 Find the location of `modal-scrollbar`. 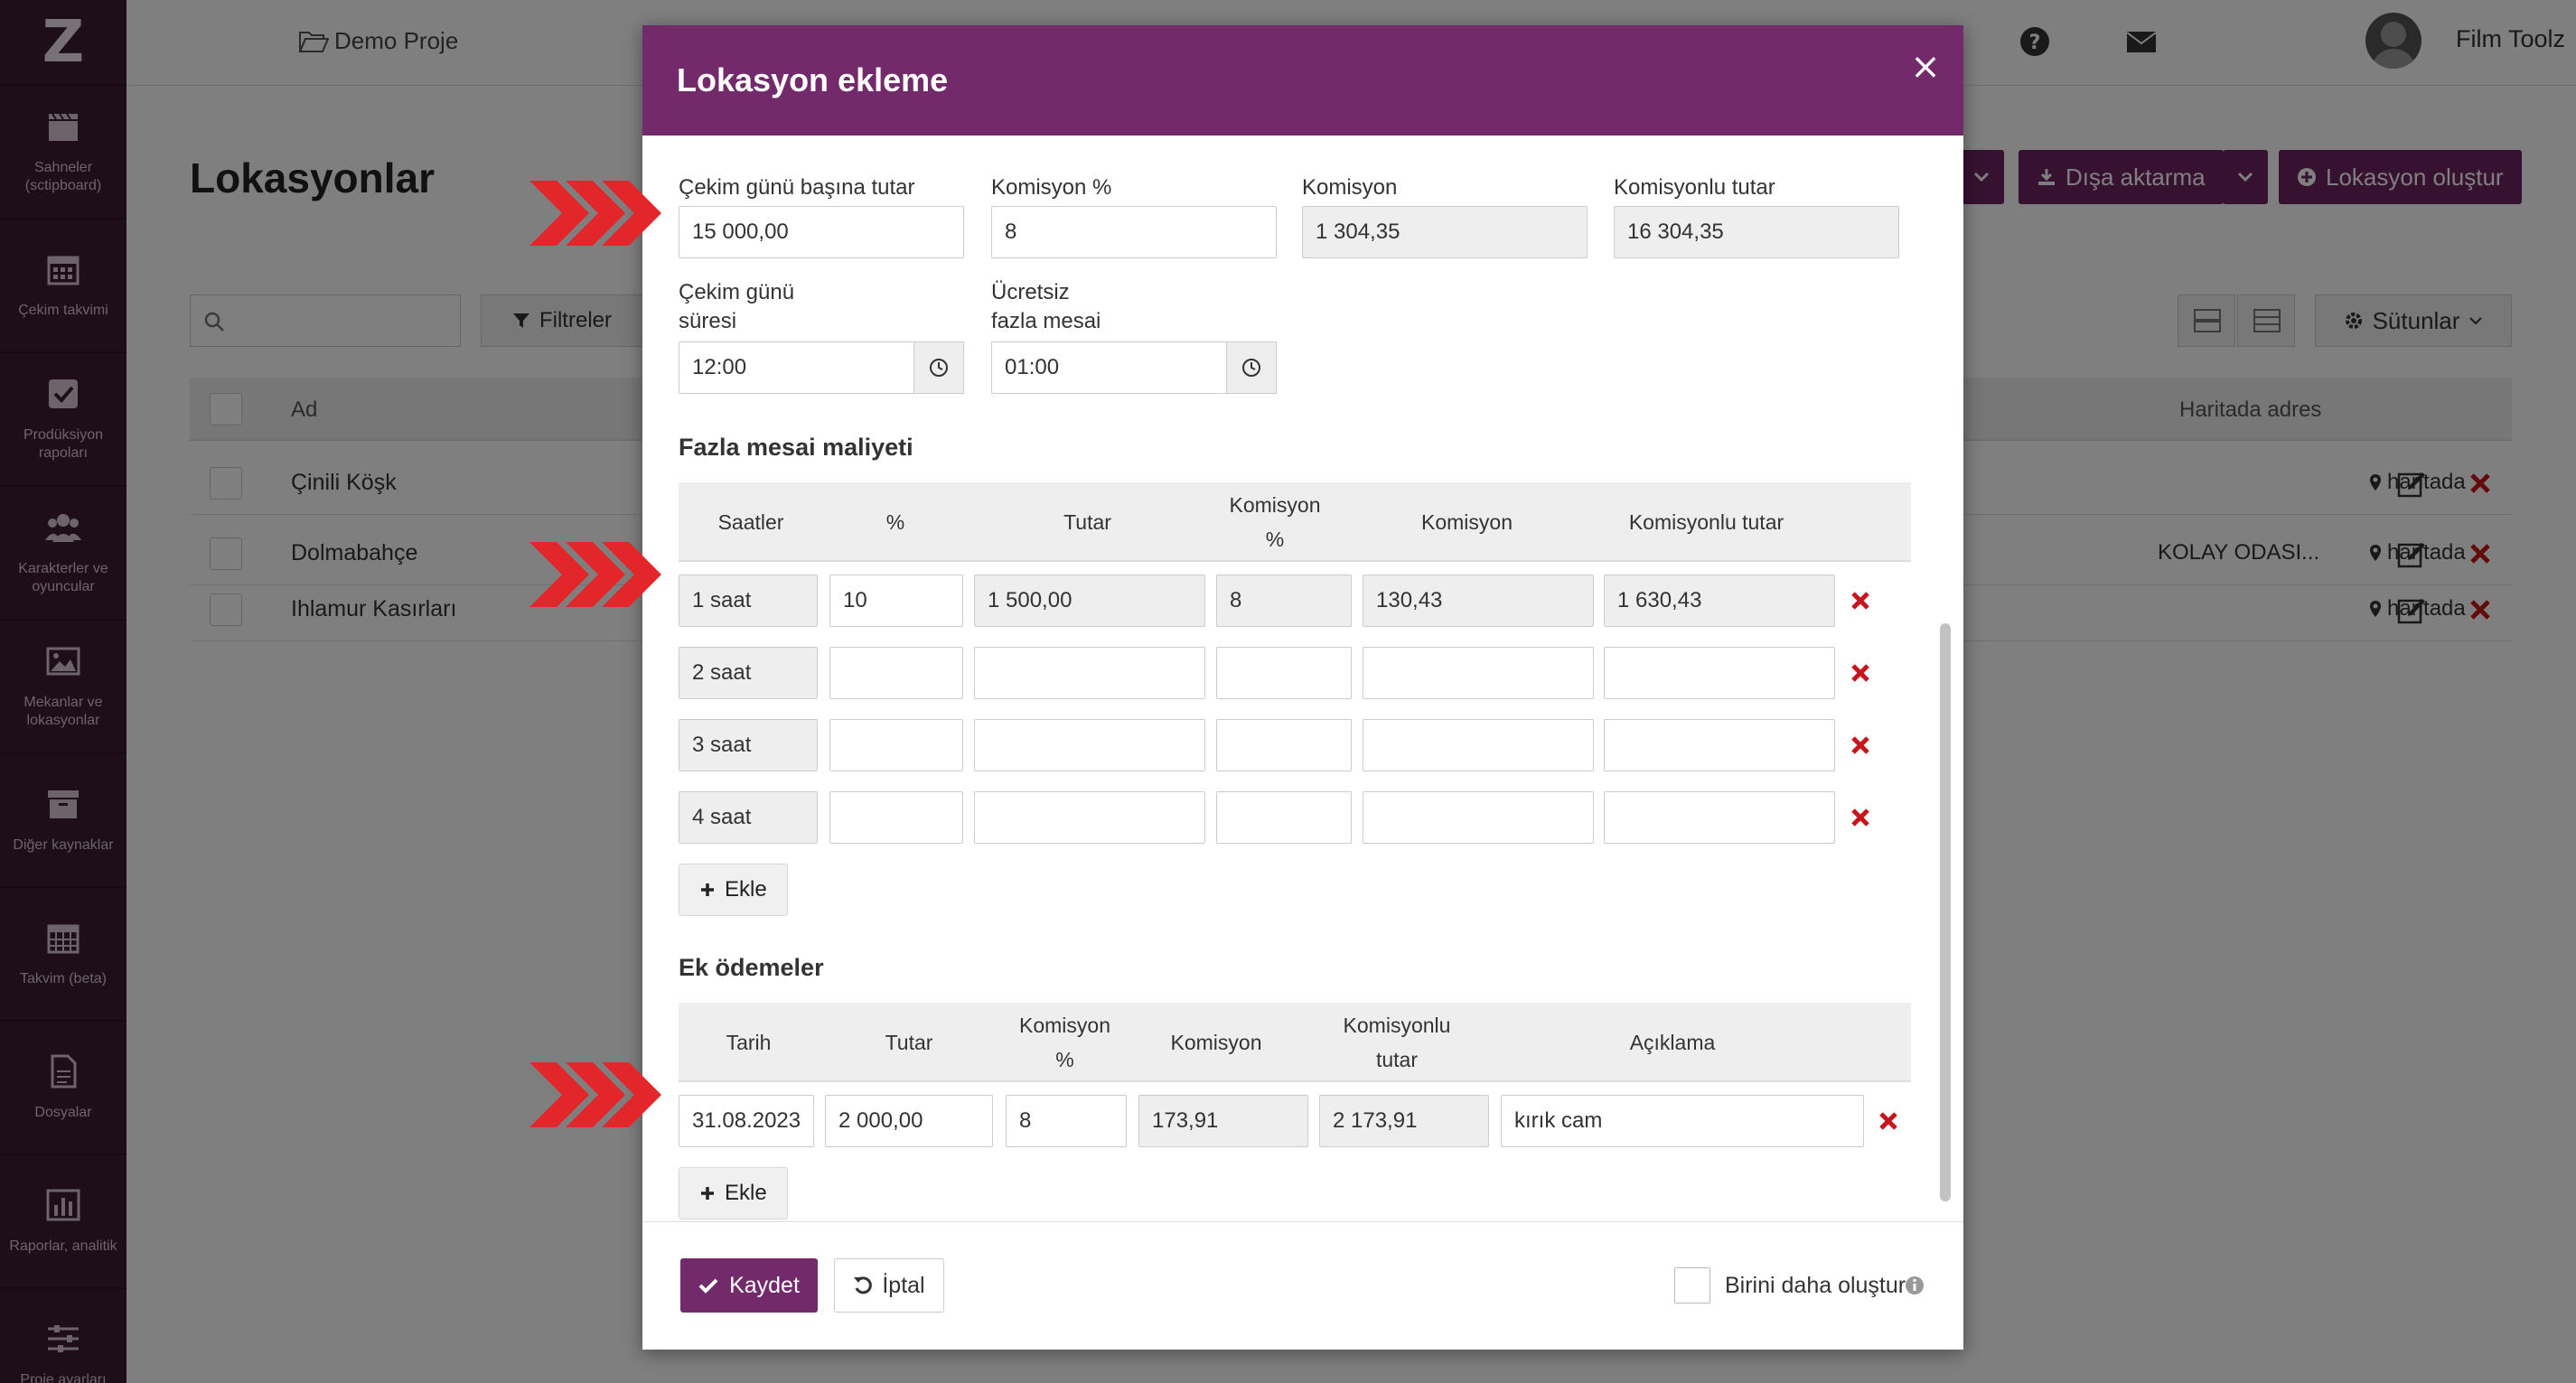

modal-scrollbar is located at coordinates (1945, 912).